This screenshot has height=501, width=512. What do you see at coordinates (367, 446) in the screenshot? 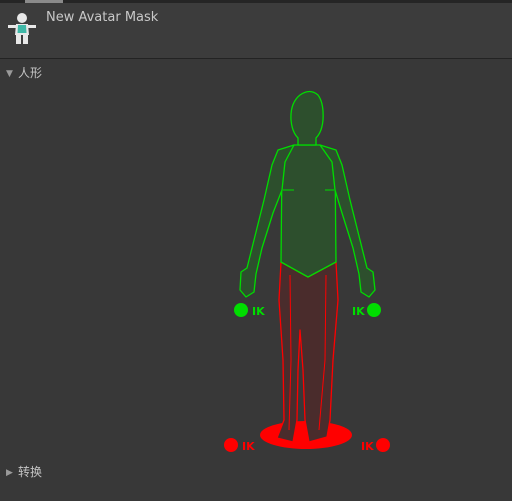
I see `right-foot-ik-label: IK` at bounding box center [367, 446].